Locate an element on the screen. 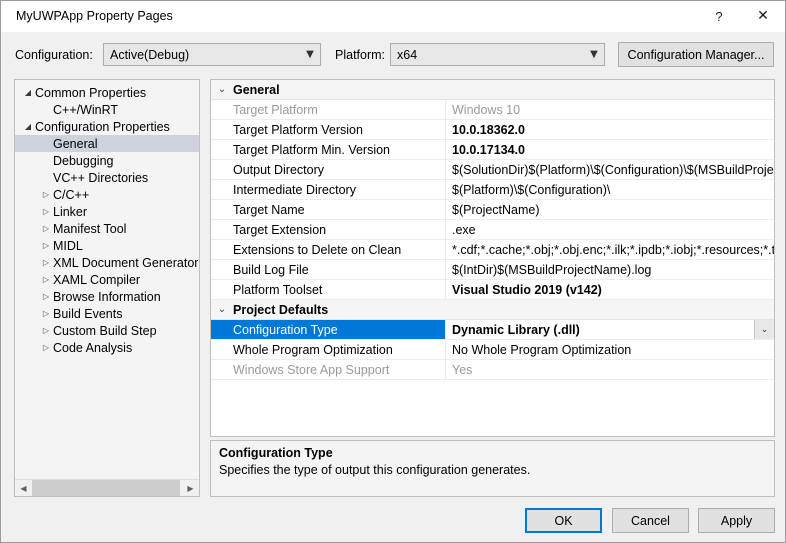 This screenshot has width=786, height=543. property-value-text: $(ProjectName) is located at coordinates (496, 209).